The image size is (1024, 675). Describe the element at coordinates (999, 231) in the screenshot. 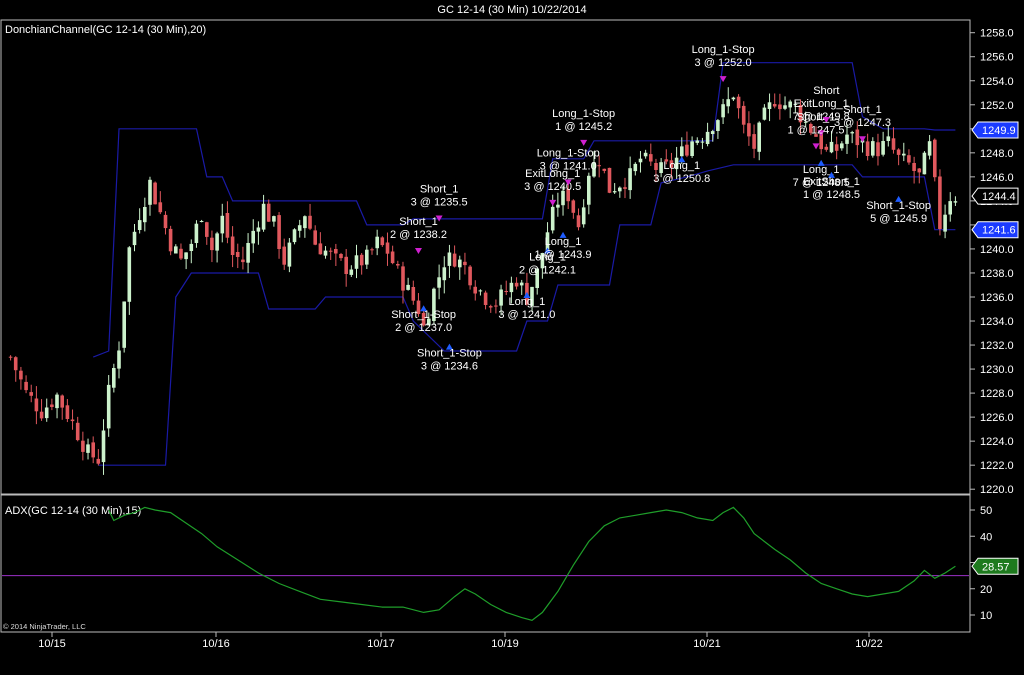

I see `price-tag-label: 1241.6` at that location.